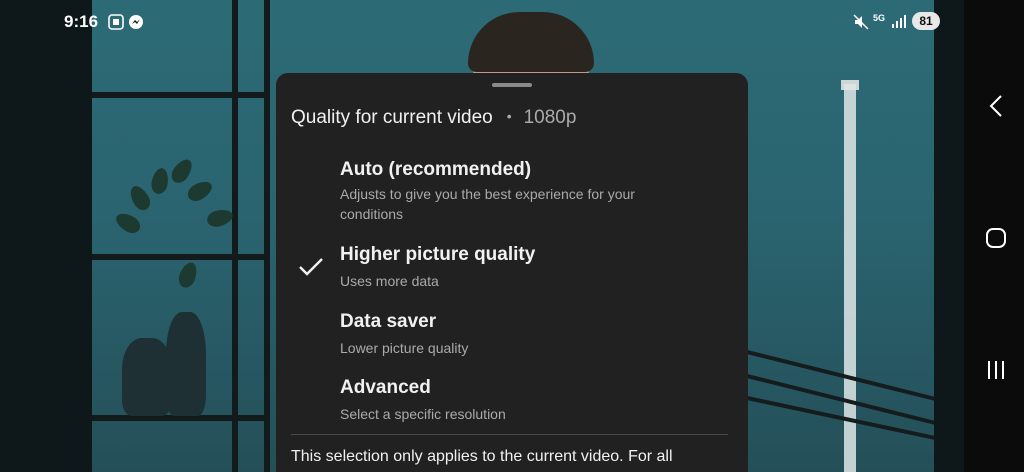  I want to click on quality-option-higher: Higher picture quality Uses more data, so click(512, 268).